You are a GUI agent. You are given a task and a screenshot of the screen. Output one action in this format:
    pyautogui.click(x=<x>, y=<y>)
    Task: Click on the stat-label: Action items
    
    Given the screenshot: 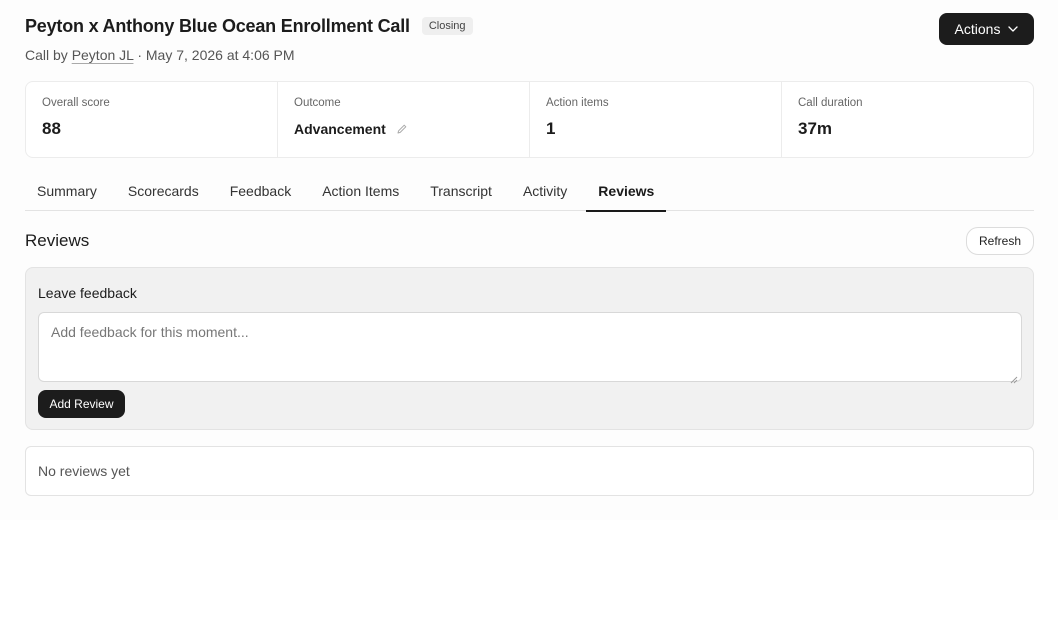 What is the action you would take?
    pyautogui.click(x=577, y=103)
    